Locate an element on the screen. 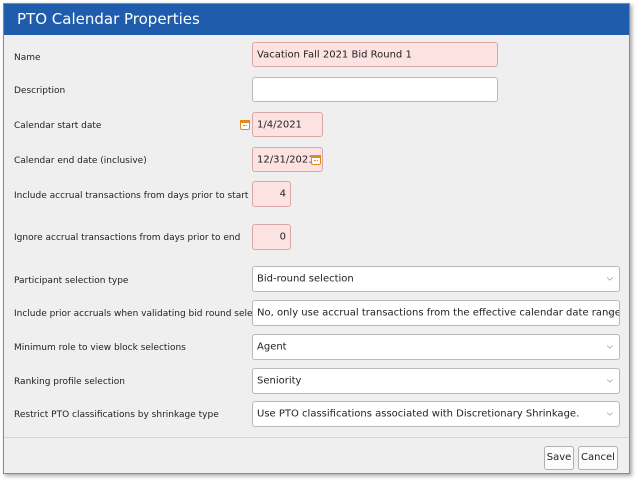 Image resolution: width=638 pixels, height=483 pixels. description-label: Description is located at coordinates (40, 91).